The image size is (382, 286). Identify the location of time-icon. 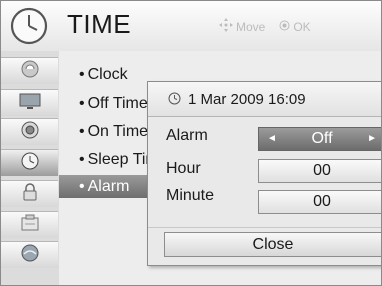
(30, 163).